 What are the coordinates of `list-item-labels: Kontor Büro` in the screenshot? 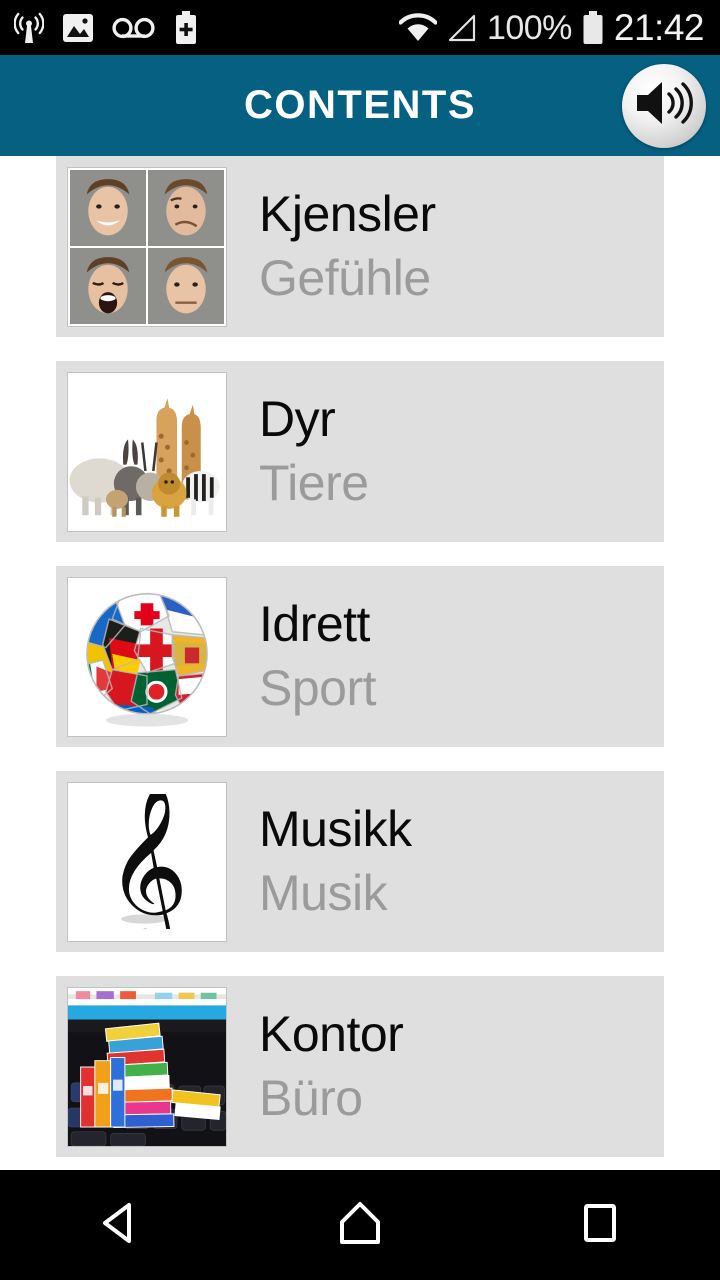 It's located at (331, 1066).